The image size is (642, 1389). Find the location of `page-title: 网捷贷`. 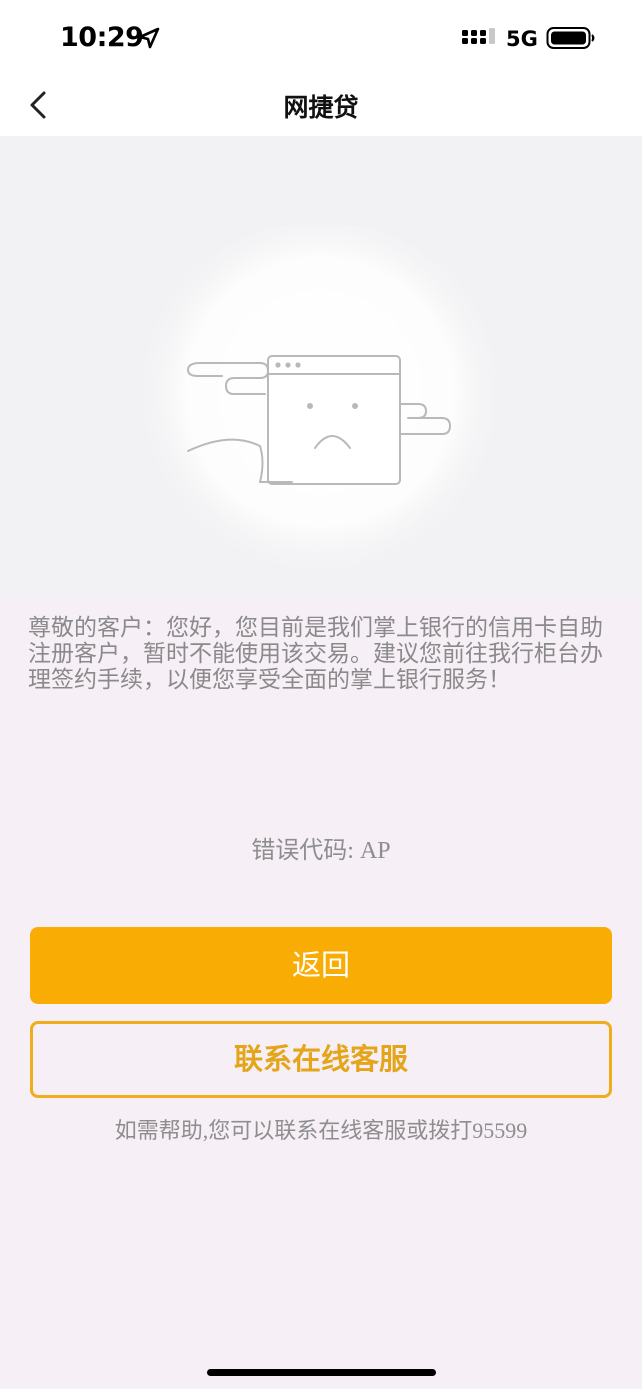

page-title: 网捷贷 is located at coordinates (321, 107).